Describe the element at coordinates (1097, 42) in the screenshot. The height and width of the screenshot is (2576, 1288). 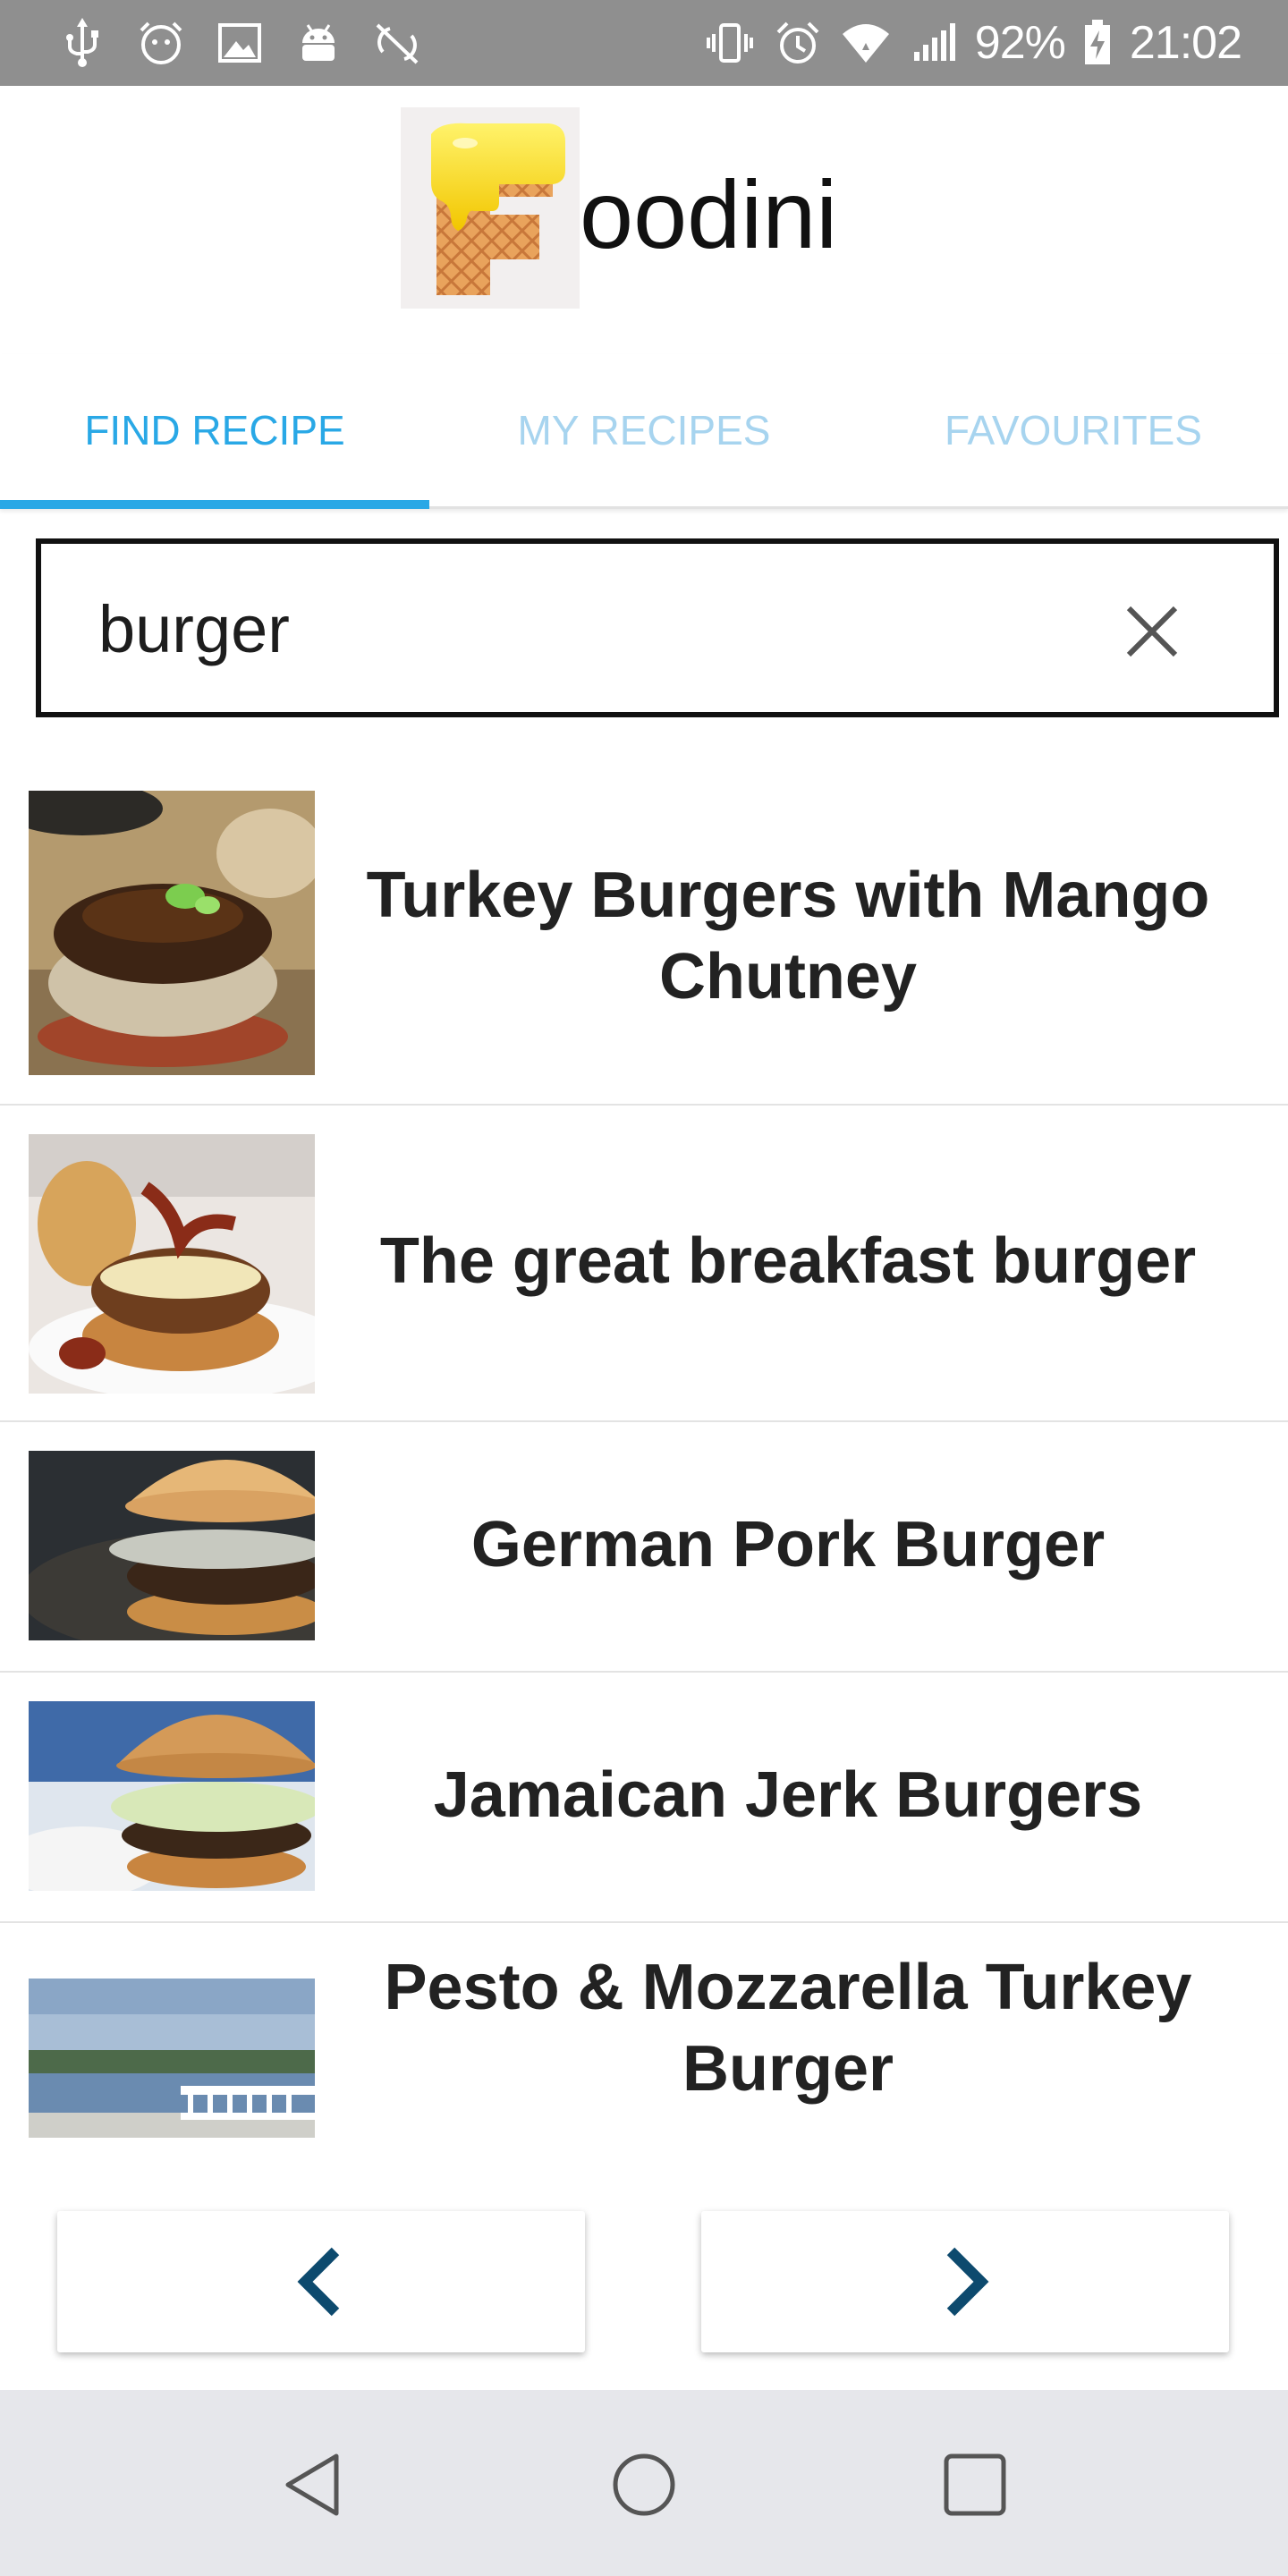
I see `battery-charging-icon` at that location.